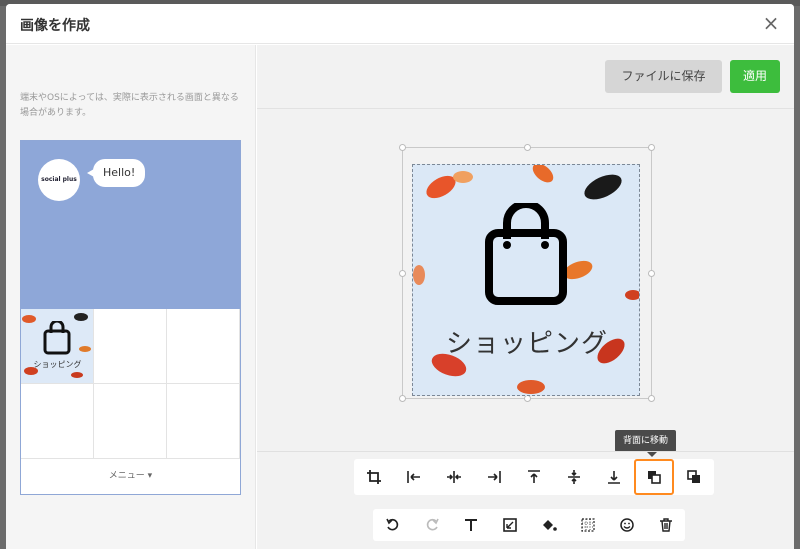 This screenshot has width=800, height=549. What do you see at coordinates (574, 477) in the screenshot?
I see `align-center-v-icon` at bounding box center [574, 477].